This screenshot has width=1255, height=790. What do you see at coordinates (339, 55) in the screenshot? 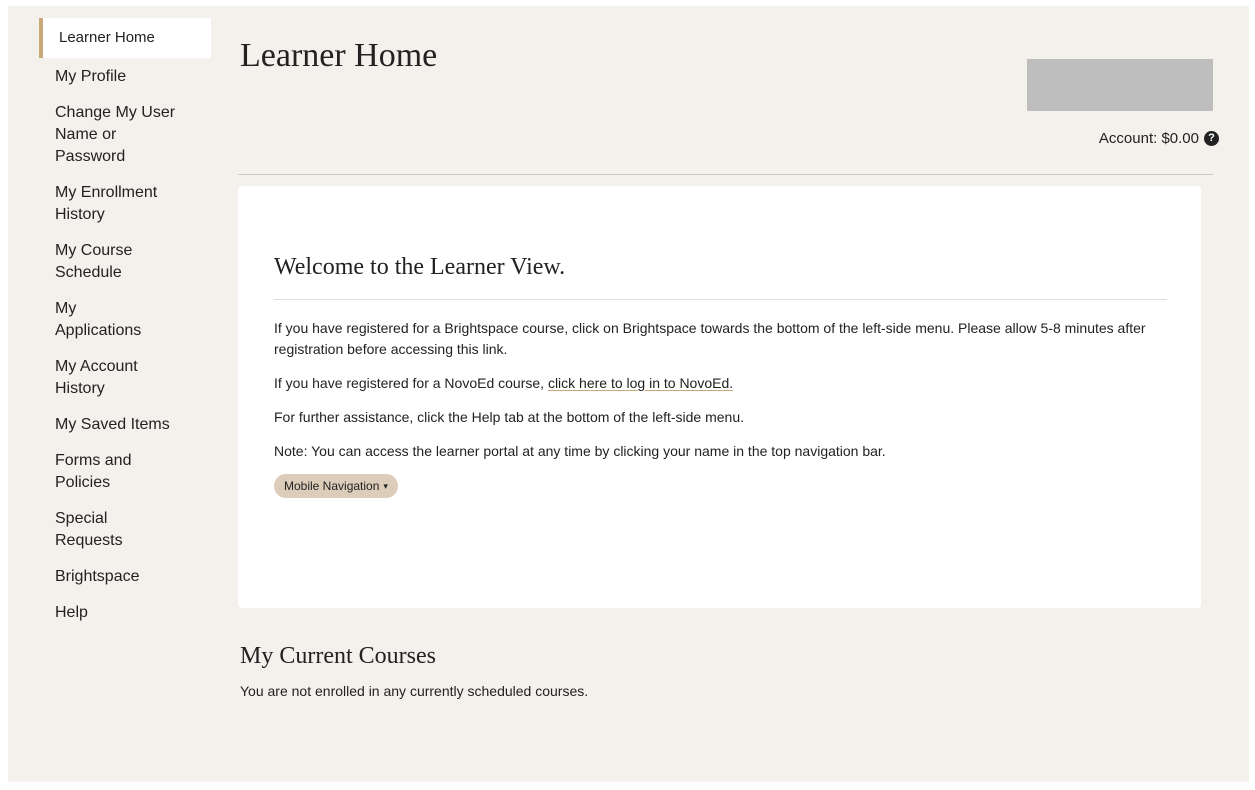
I see `page-title: Learner Home` at bounding box center [339, 55].